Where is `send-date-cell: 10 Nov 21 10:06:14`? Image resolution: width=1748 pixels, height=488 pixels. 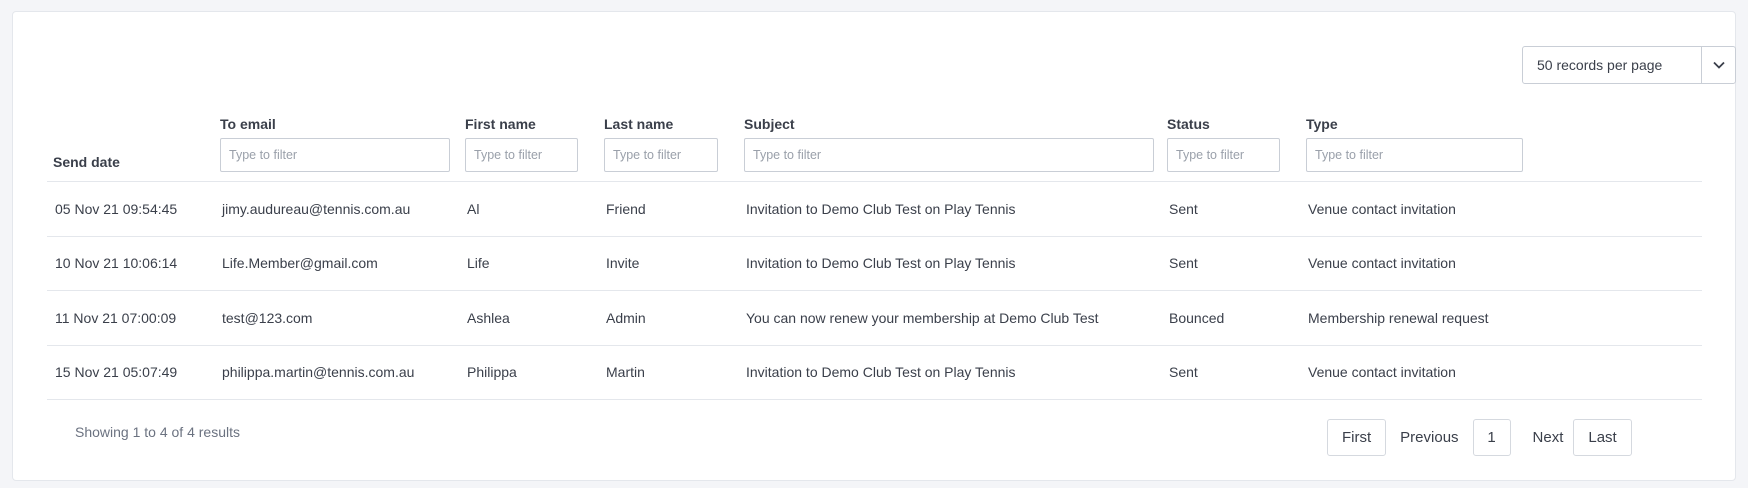 send-date-cell: 10 Nov 21 10:06:14 is located at coordinates (130, 263).